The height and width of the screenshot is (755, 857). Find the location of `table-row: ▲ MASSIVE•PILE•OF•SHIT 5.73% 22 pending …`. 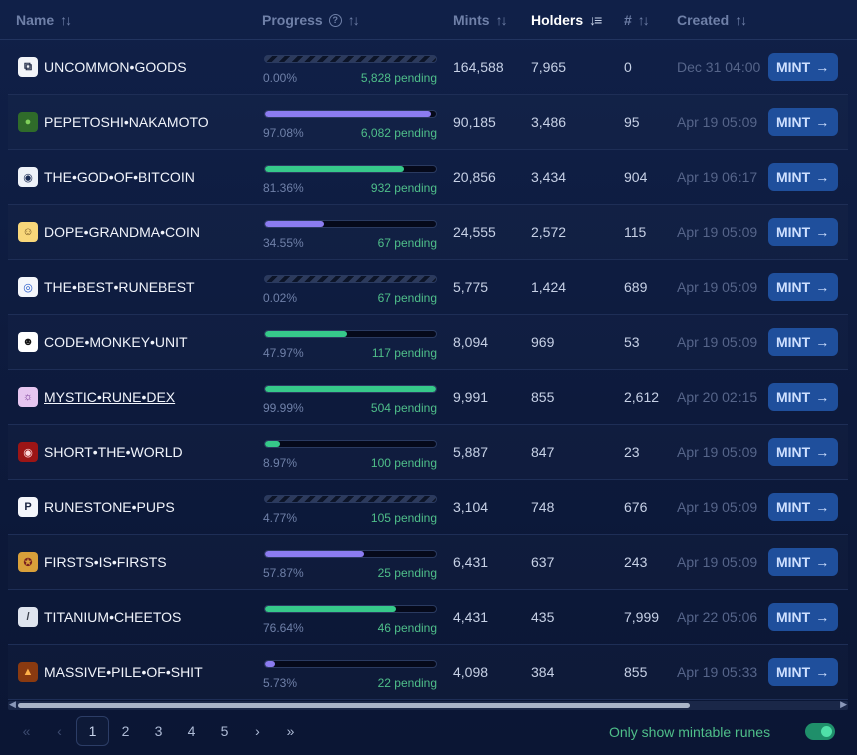

table-row: ▲ MASSIVE•PILE•OF•SHIT 5.73% 22 pending … is located at coordinates (428, 672).